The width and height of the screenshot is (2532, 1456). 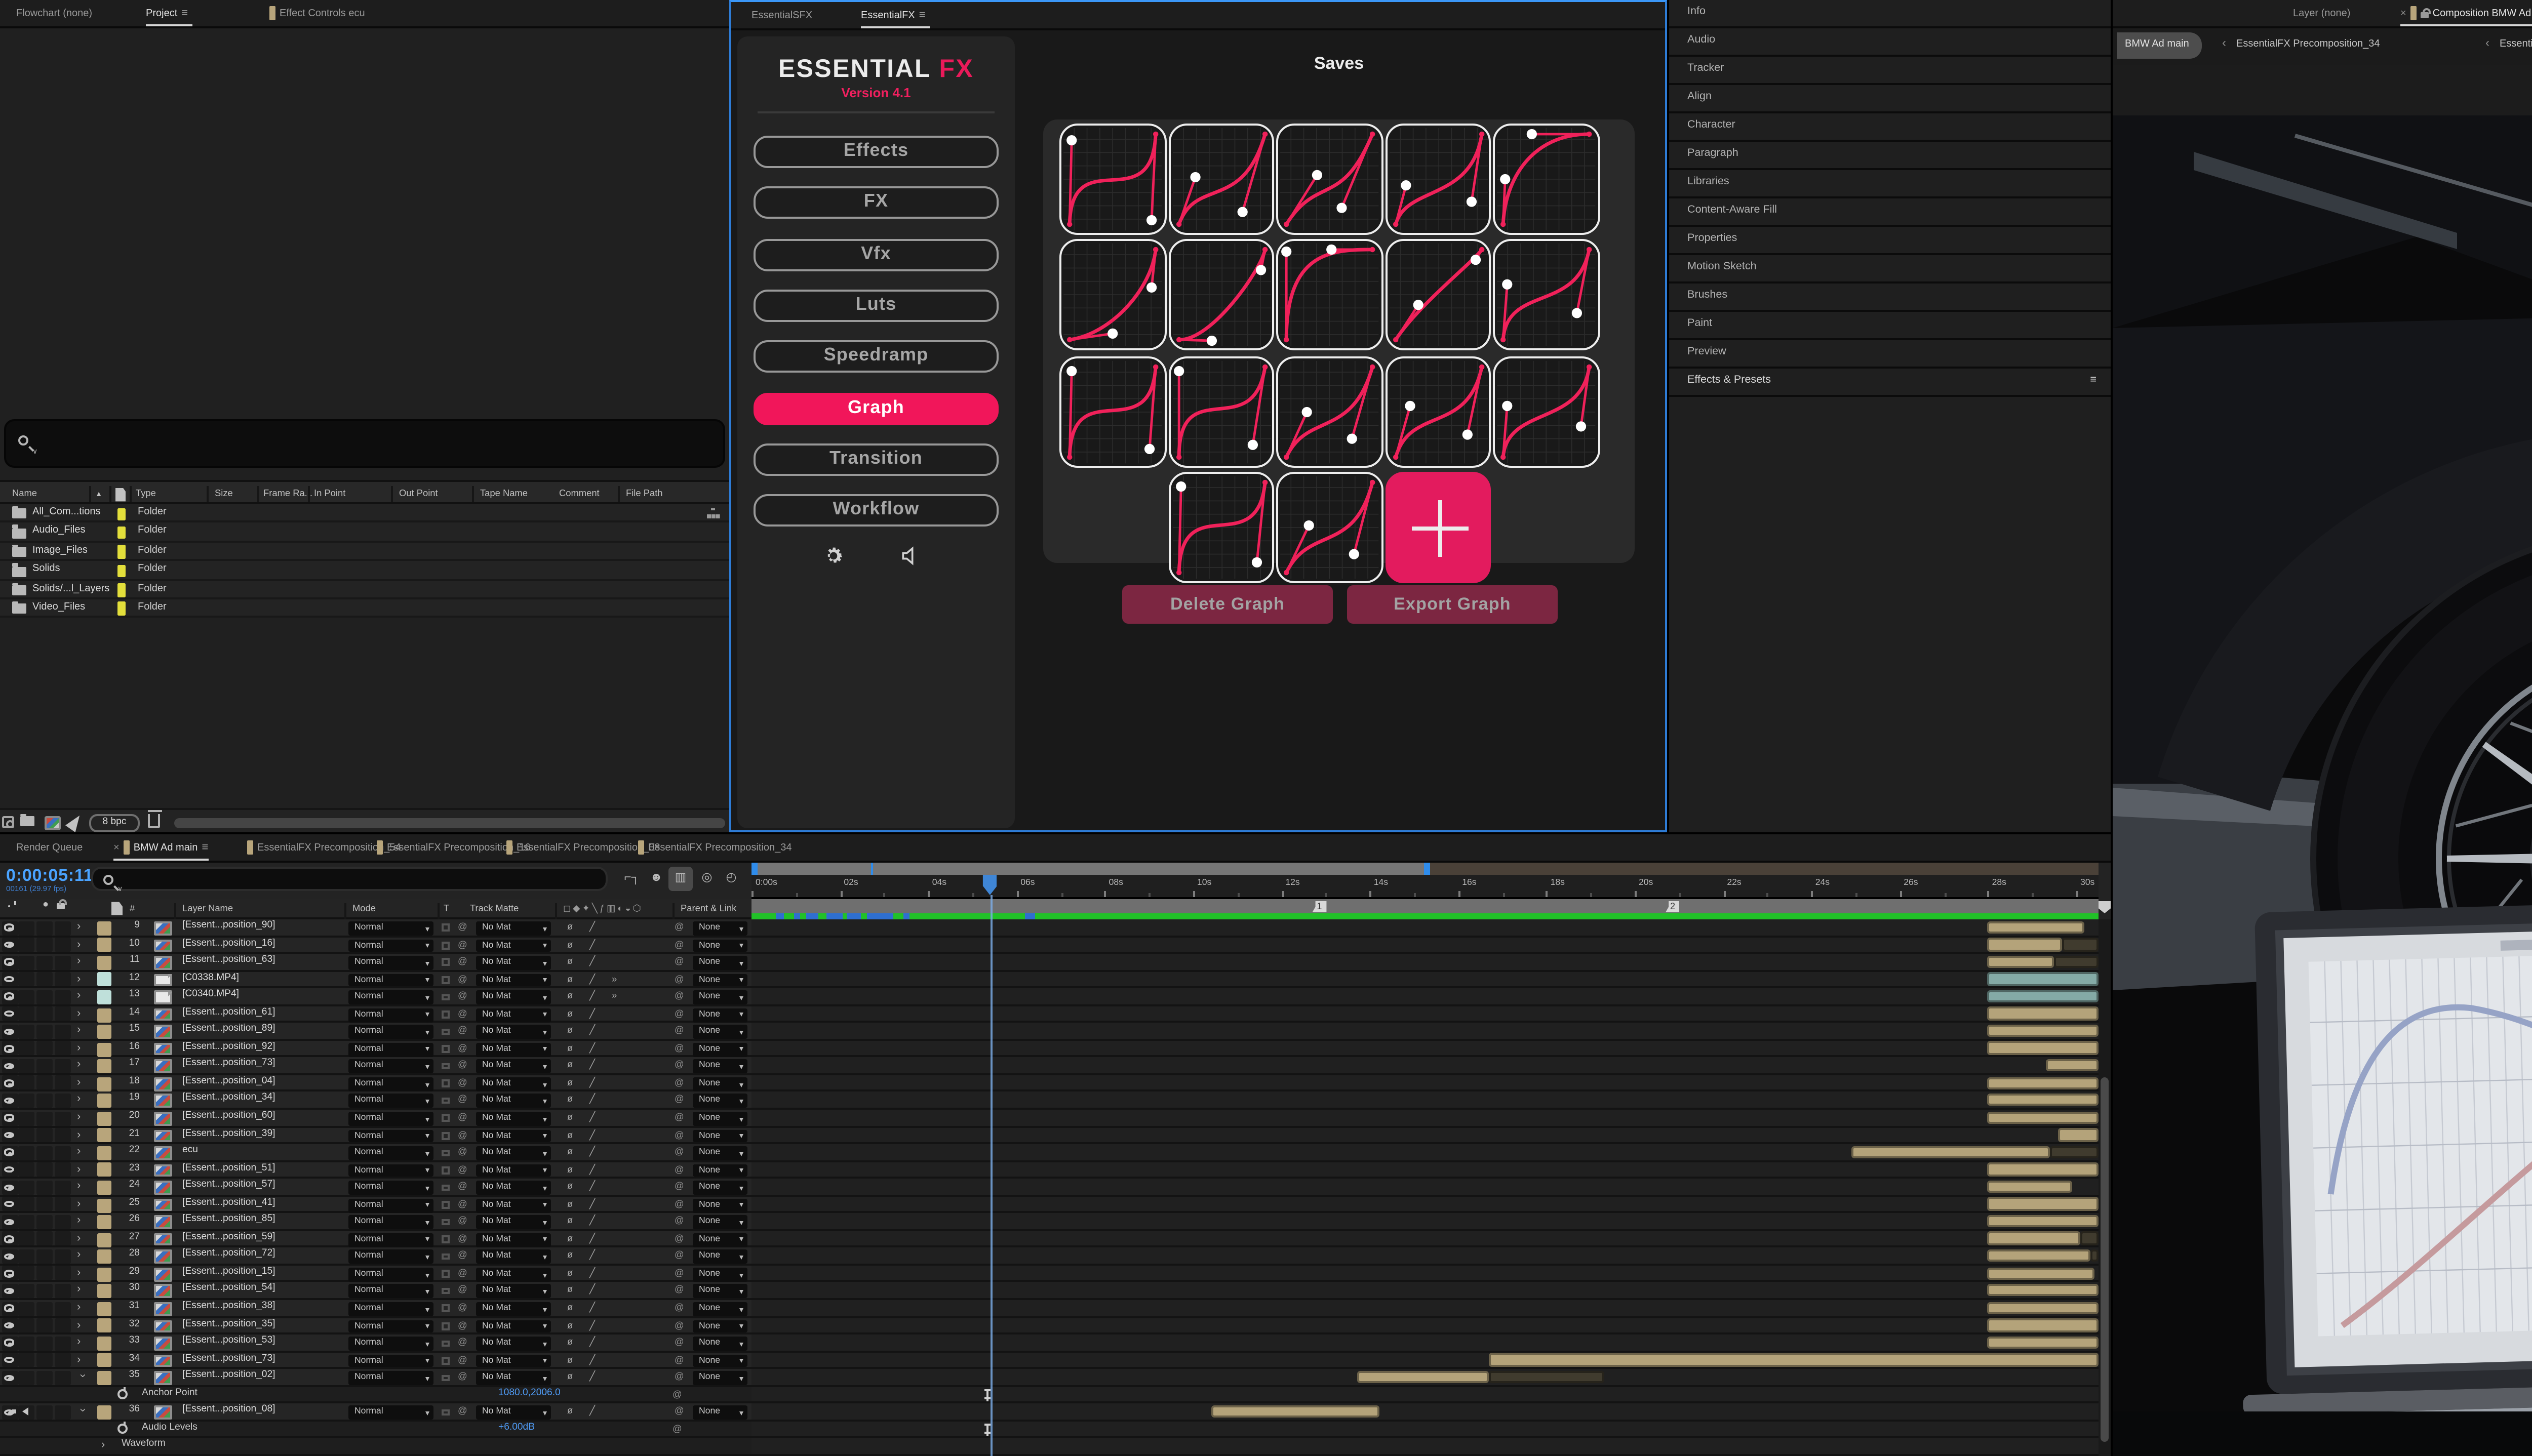 I want to click on layer-name: [C0338.MP4], so click(x=210, y=980).